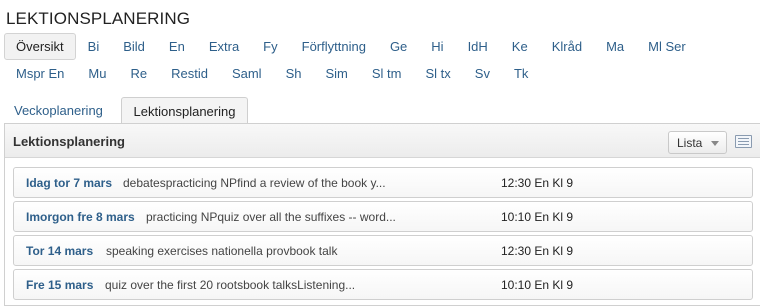  I want to click on subject-mspr-en: Mspr En, so click(40, 73).